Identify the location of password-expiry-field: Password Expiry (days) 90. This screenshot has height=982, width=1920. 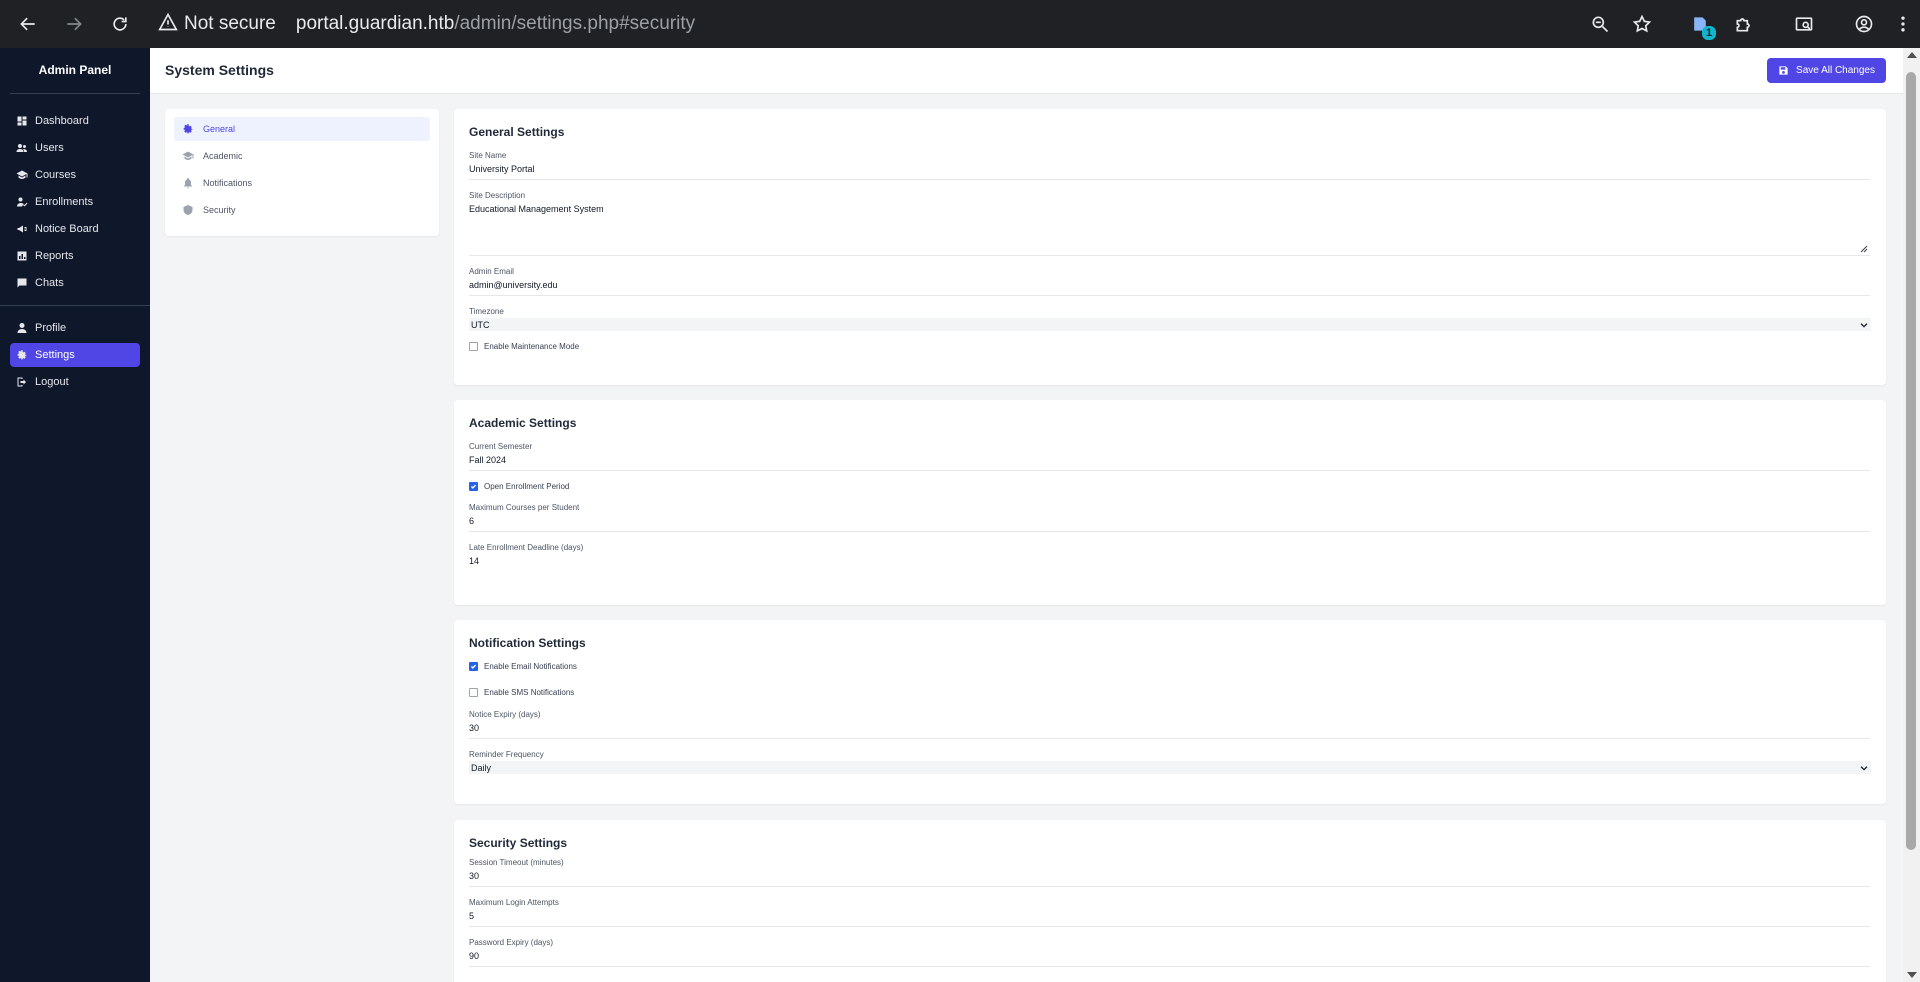
(1170, 952).